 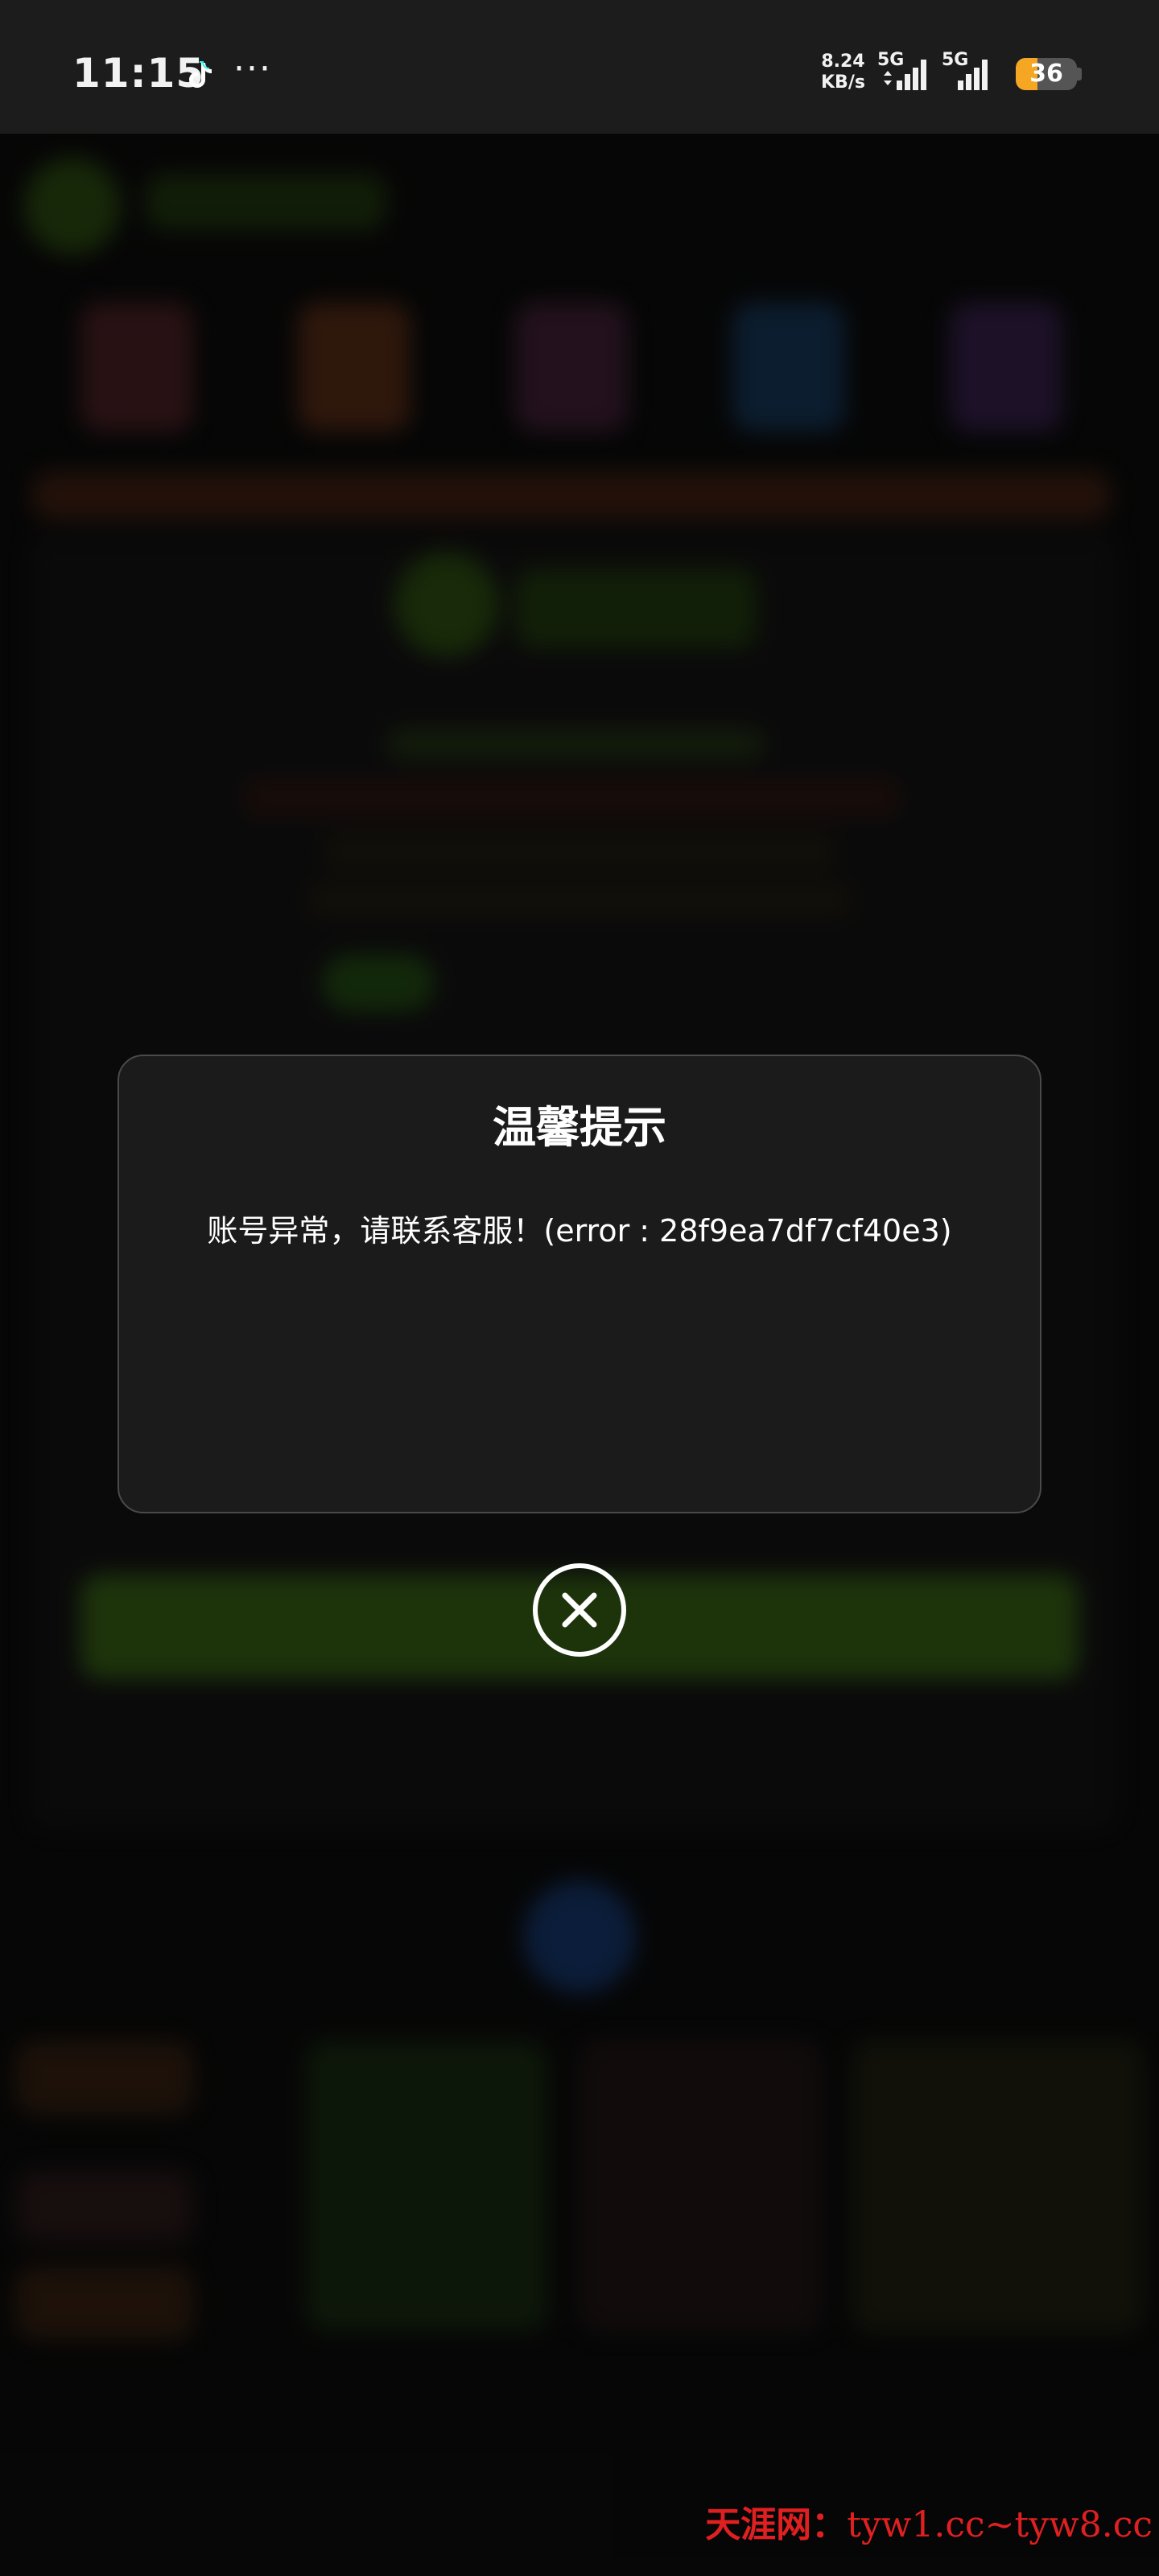 I want to click on battery-cap, so click(x=1079, y=74).